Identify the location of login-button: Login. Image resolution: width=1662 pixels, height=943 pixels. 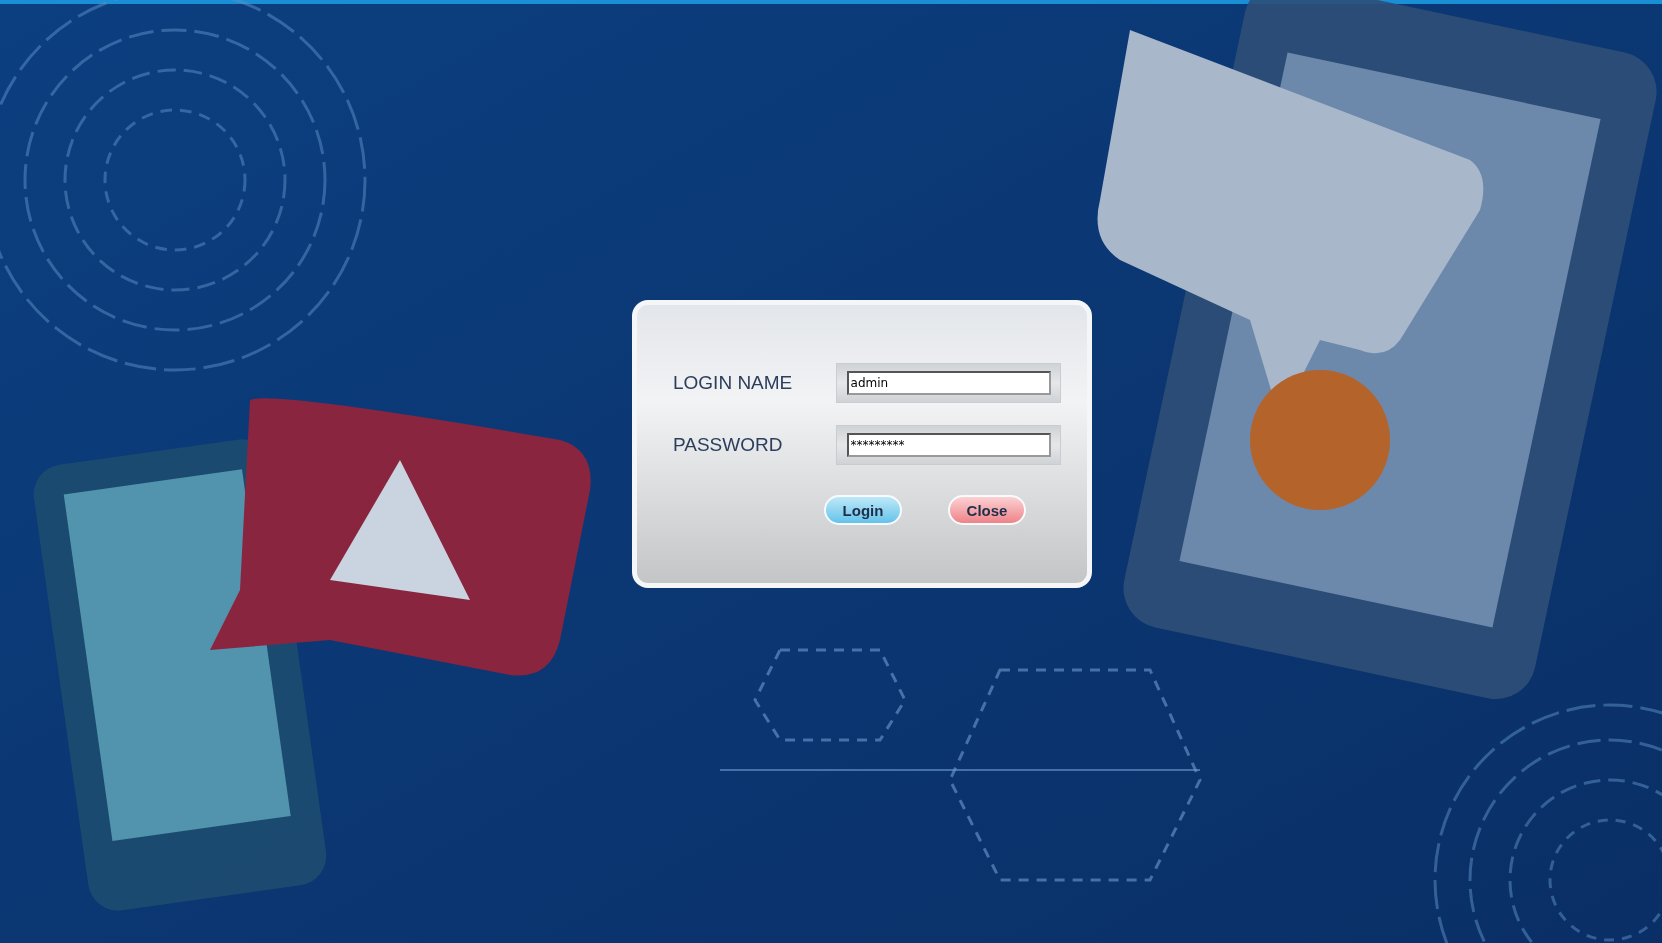
(863, 510).